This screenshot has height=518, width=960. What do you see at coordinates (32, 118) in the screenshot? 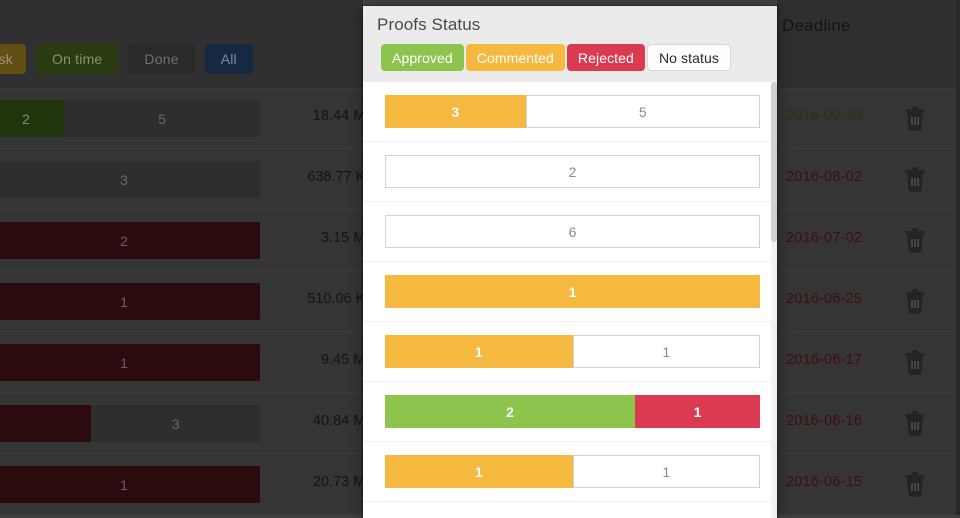
I see `progress-segment-done: 2` at bounding box center [32, 118].